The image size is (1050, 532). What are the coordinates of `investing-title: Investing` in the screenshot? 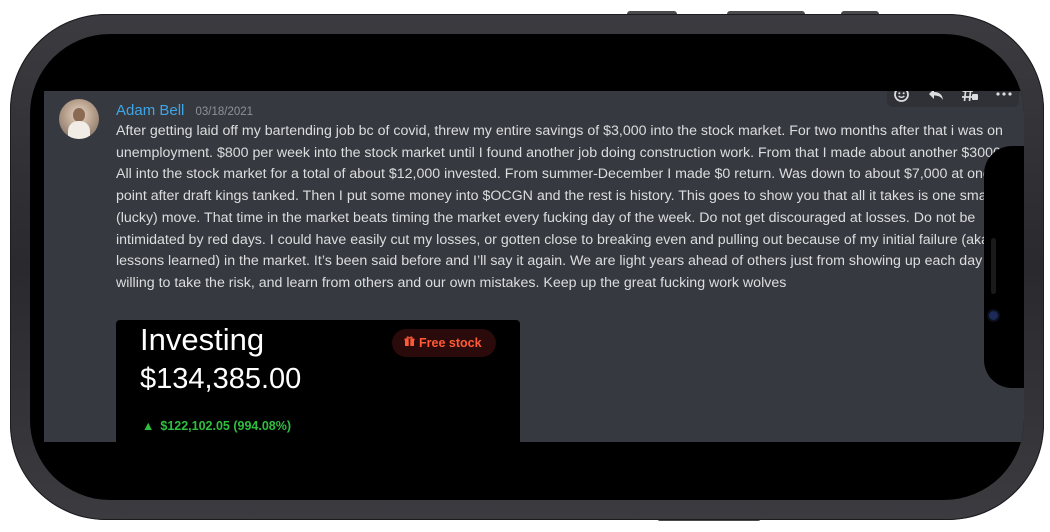 It's located at (202, 339).